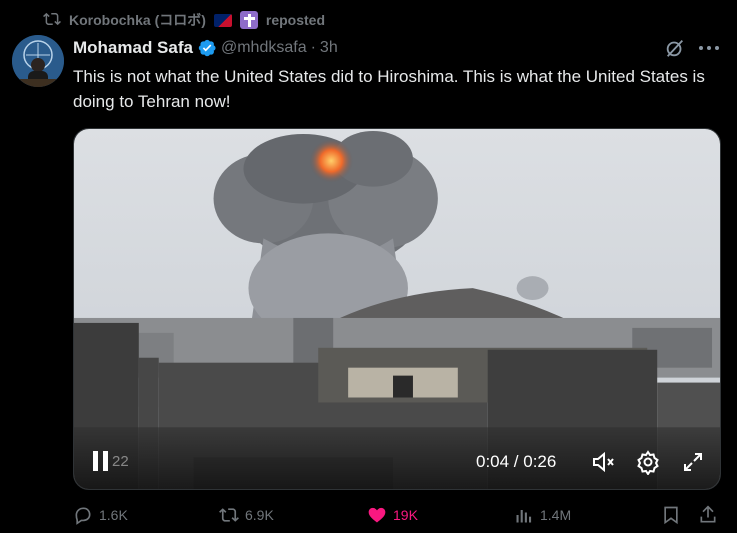  I want to click on author-handle: @mhdksafa, so click(264, 48).